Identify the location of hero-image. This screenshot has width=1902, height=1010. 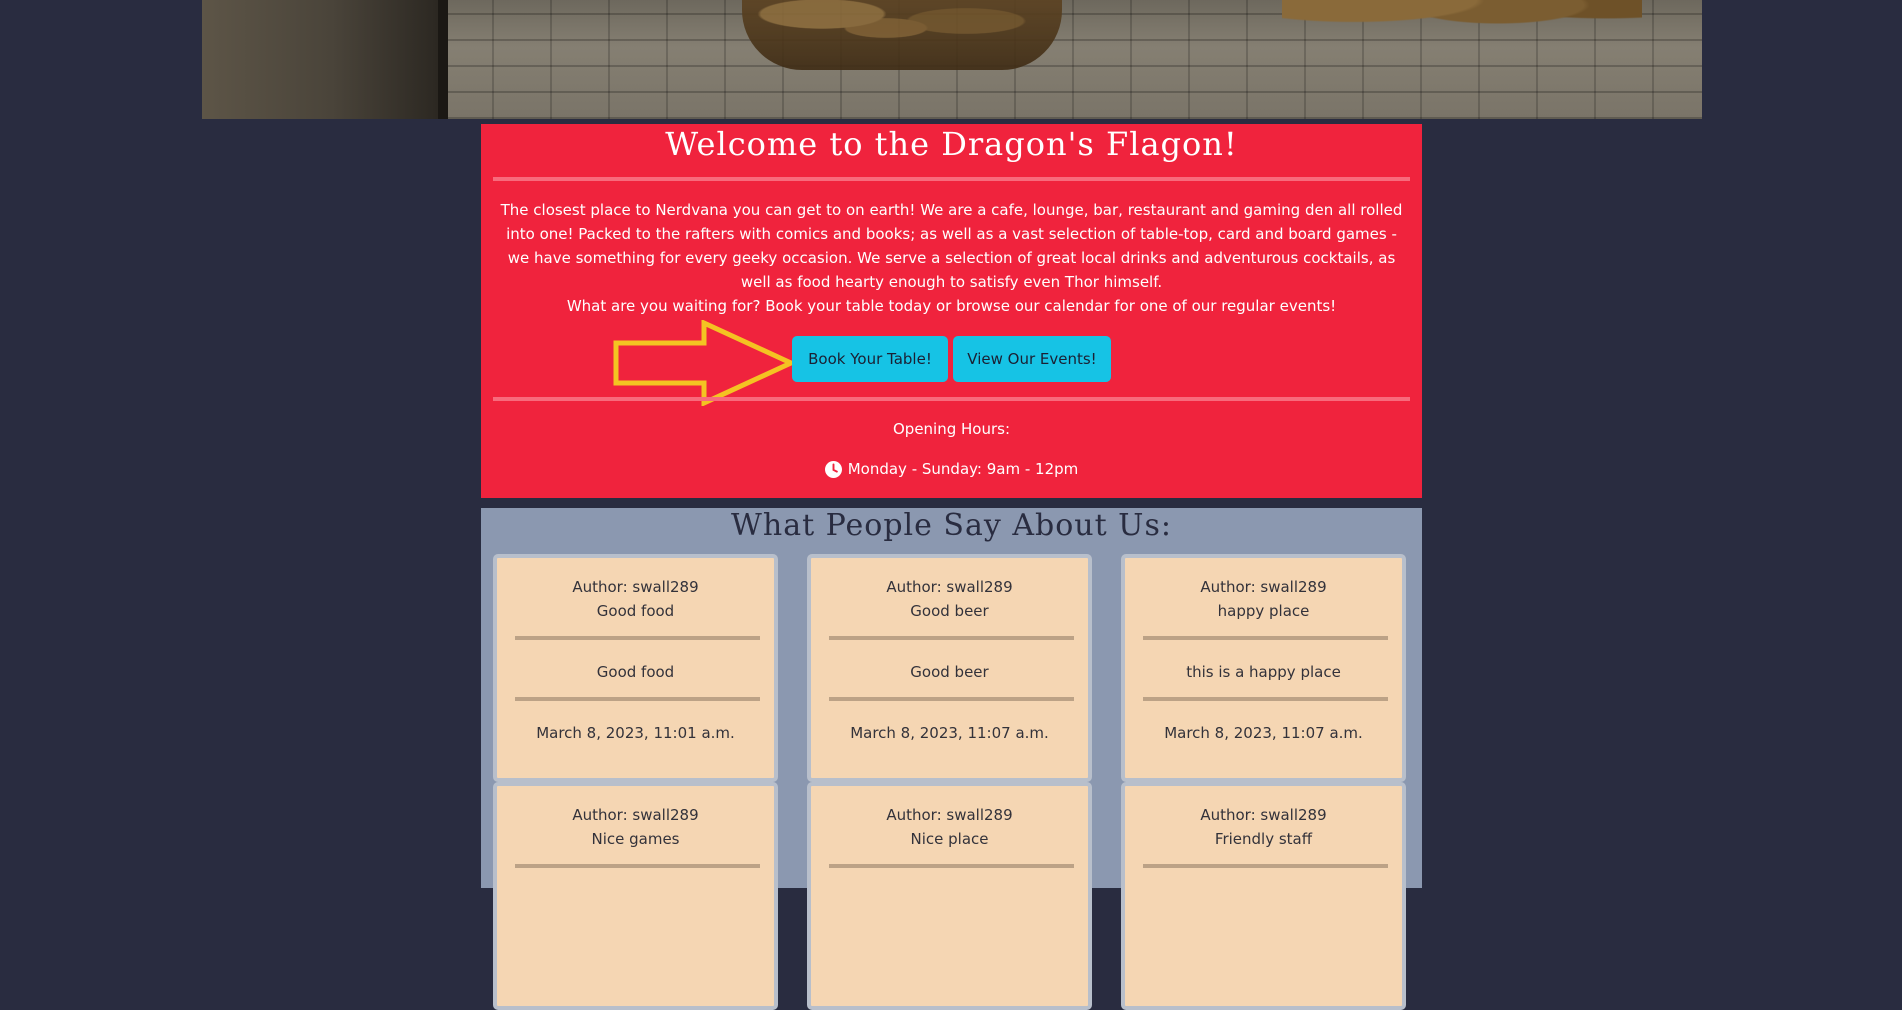
(952, 59).